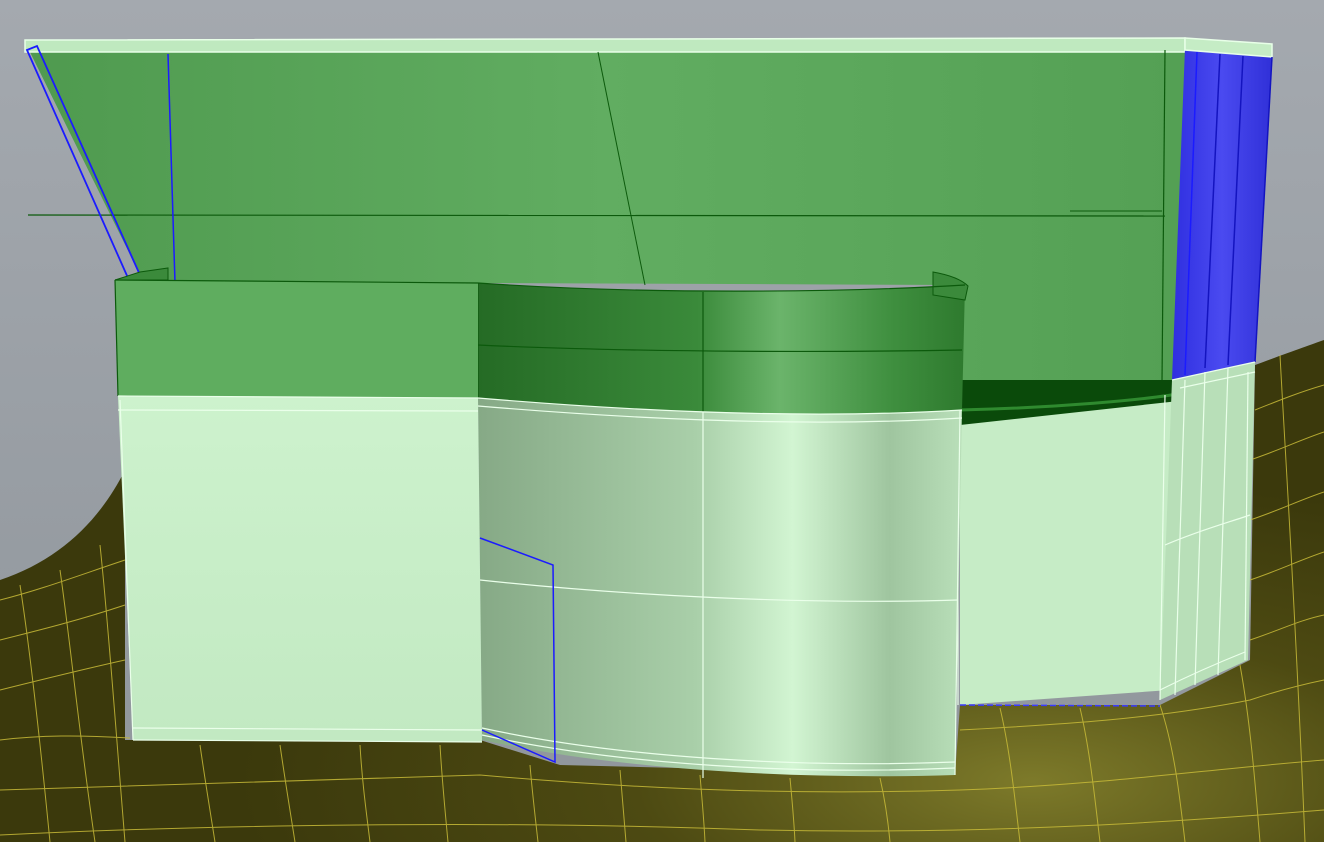 This screenshot has width=1324, height=842. I want to click on right-wall-return, so click(1207, 531).